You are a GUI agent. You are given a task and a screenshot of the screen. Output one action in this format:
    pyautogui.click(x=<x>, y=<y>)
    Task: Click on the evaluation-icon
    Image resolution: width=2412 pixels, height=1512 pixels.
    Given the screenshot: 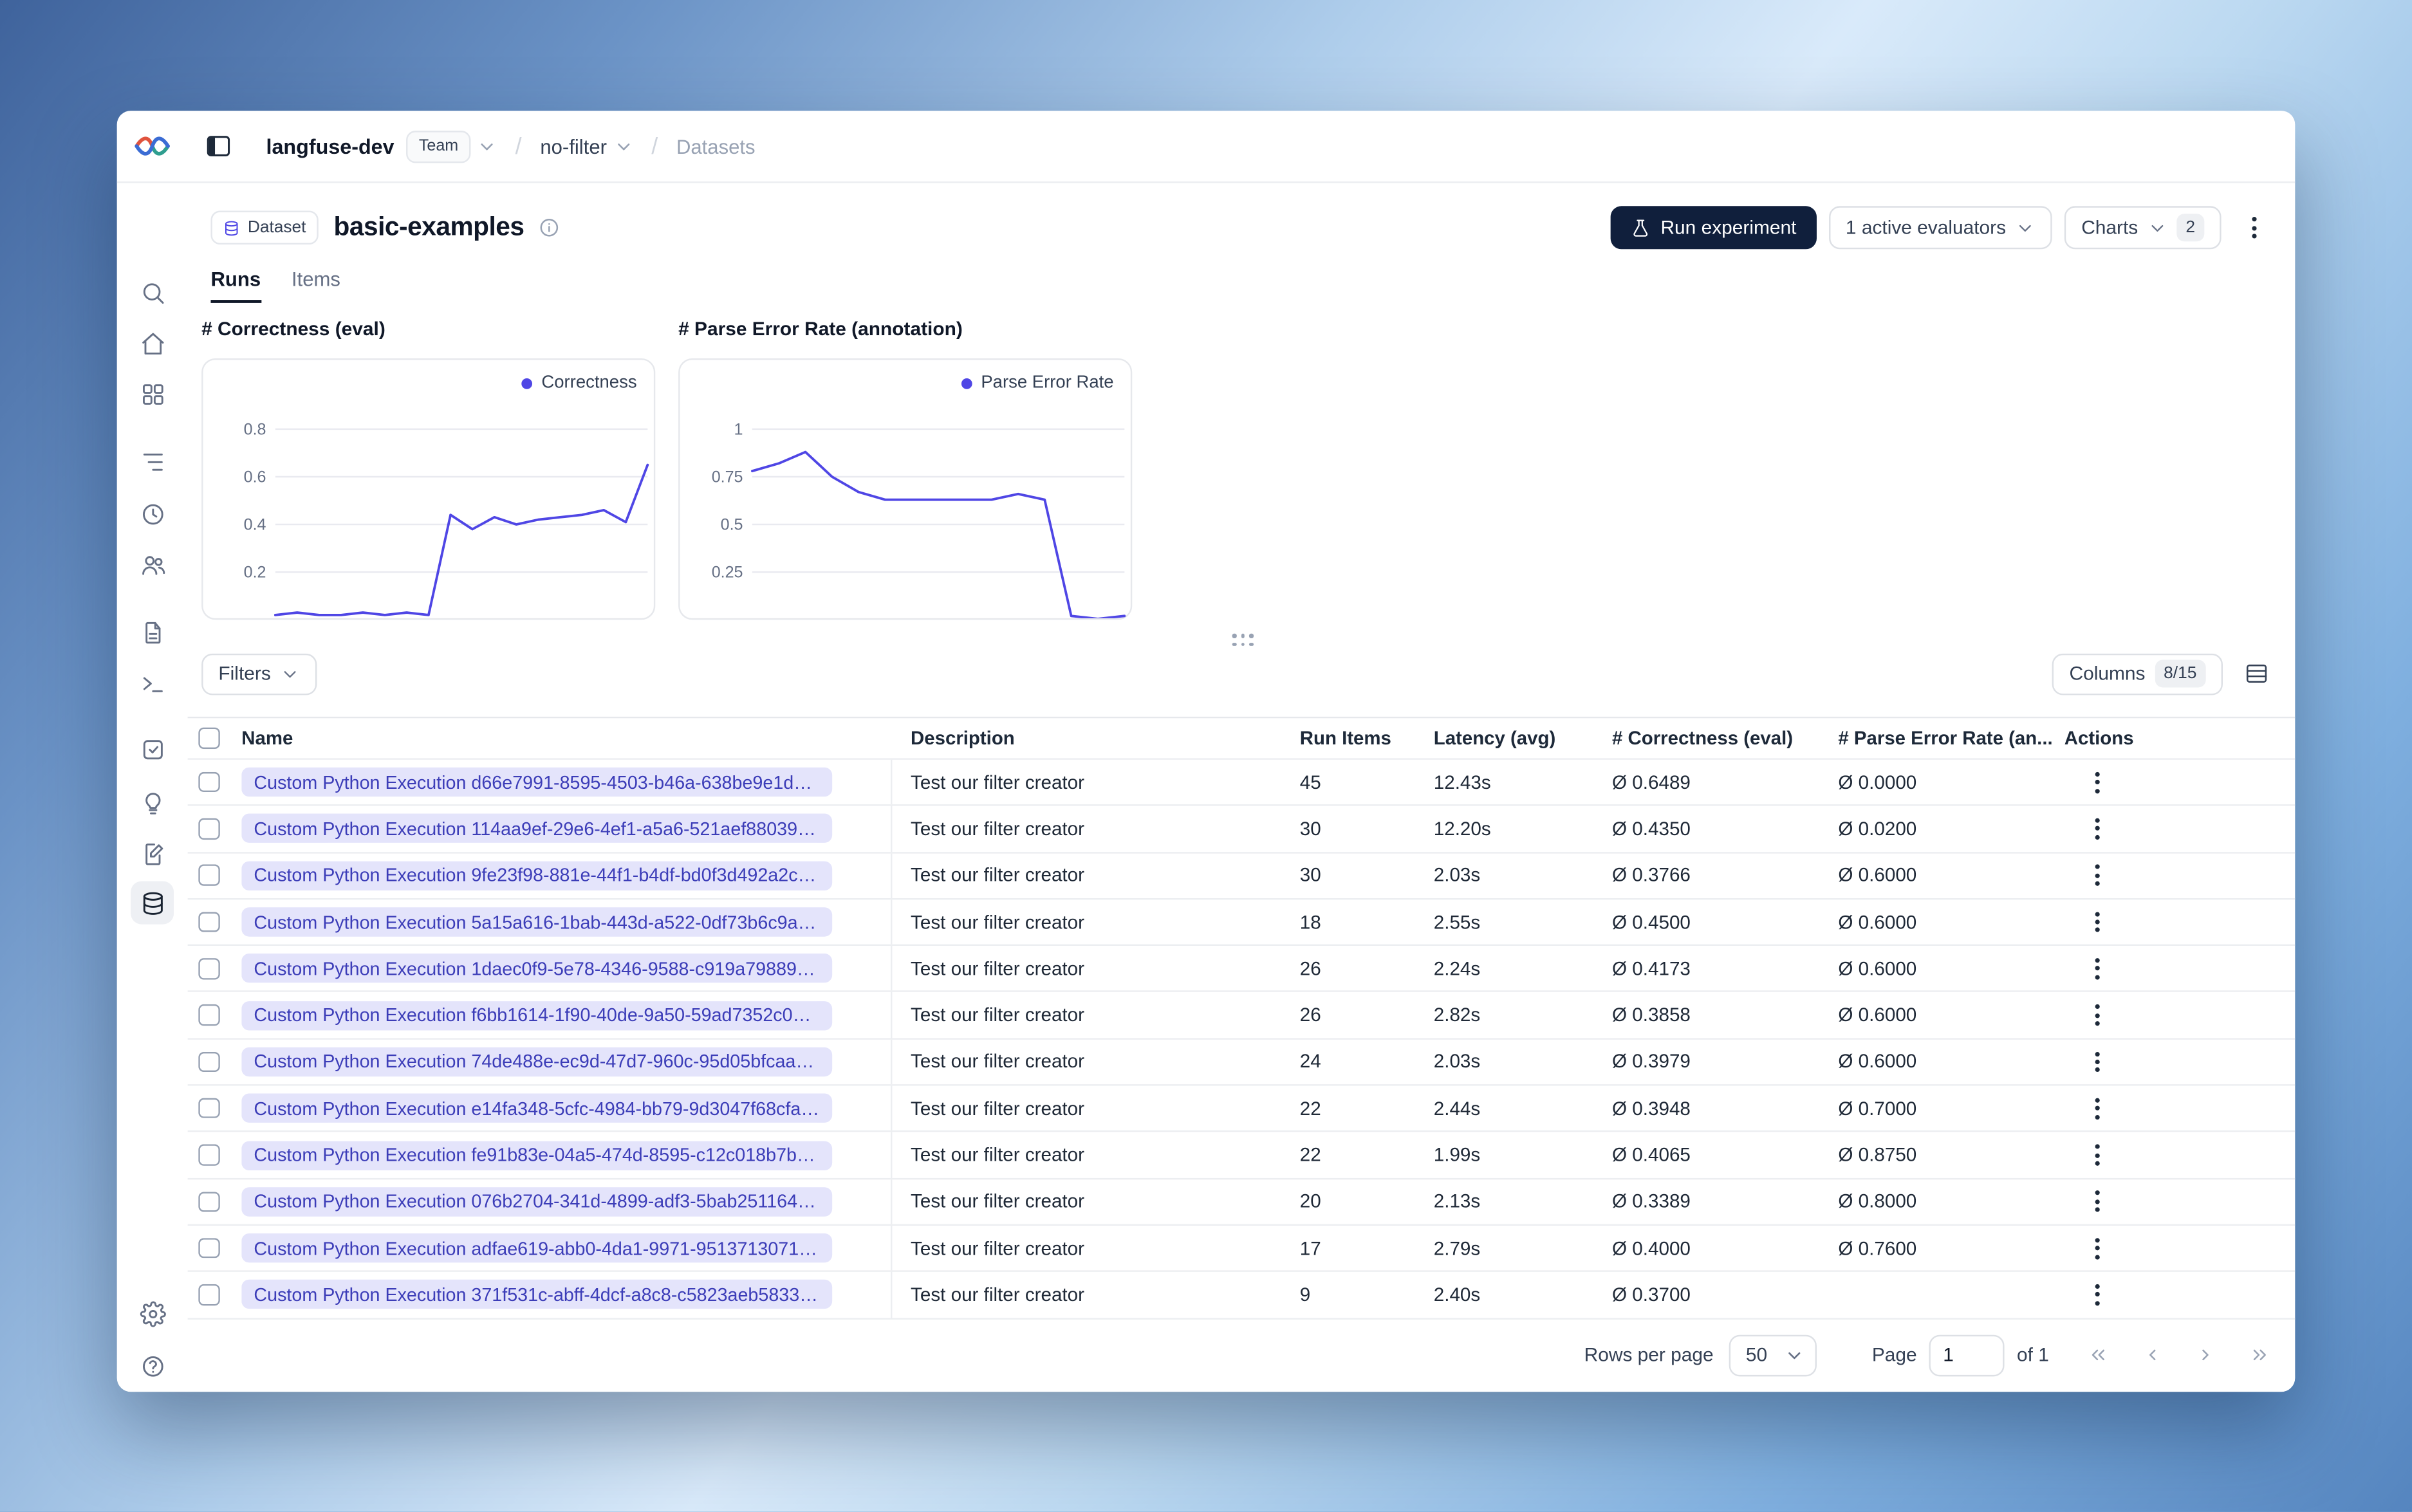 What is the action you would take?
    pyautogui.click(x=152, y=749)
    